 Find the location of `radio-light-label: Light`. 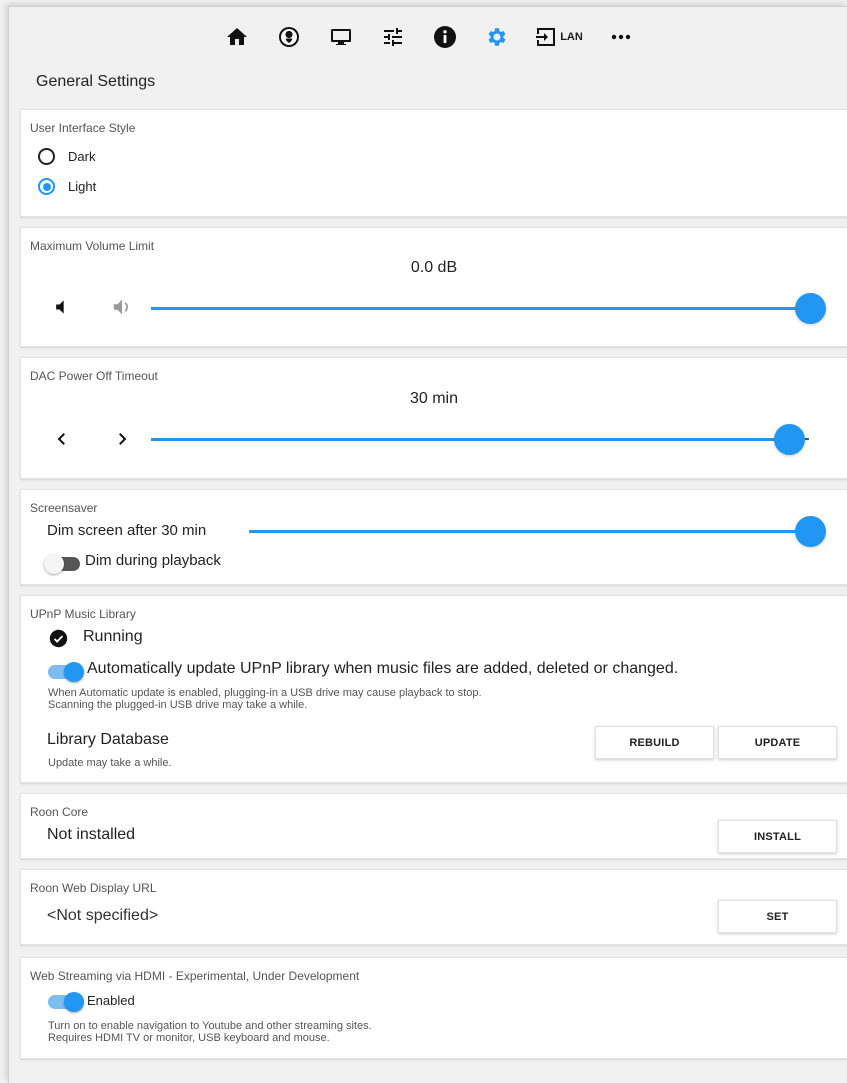

radio-light-label: Light is located at coordinates (82, 186).